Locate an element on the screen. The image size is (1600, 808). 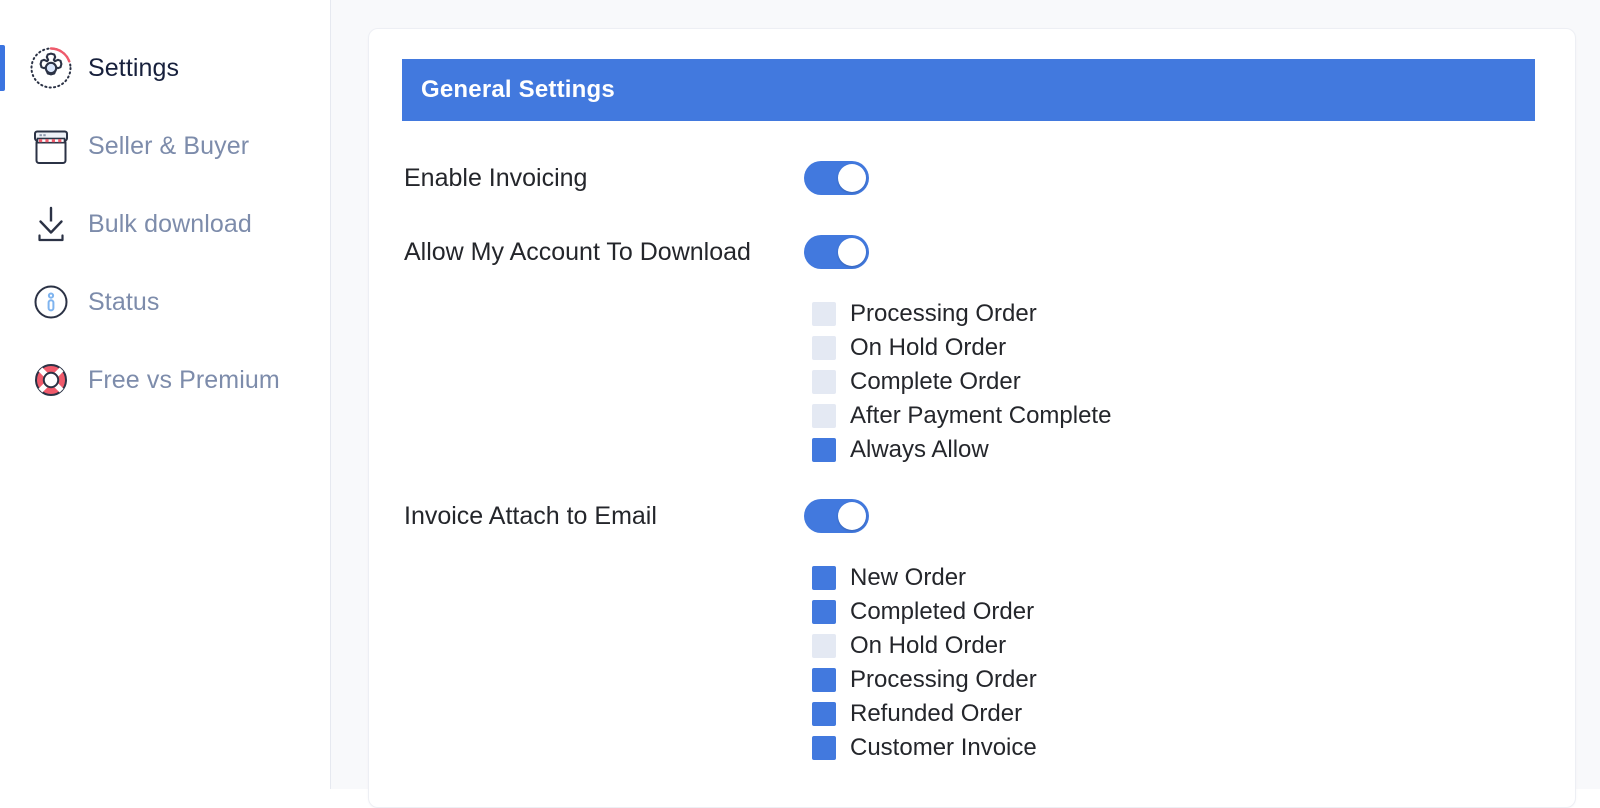
checkbox-processing-order-email is located at coordinates (824, 680).